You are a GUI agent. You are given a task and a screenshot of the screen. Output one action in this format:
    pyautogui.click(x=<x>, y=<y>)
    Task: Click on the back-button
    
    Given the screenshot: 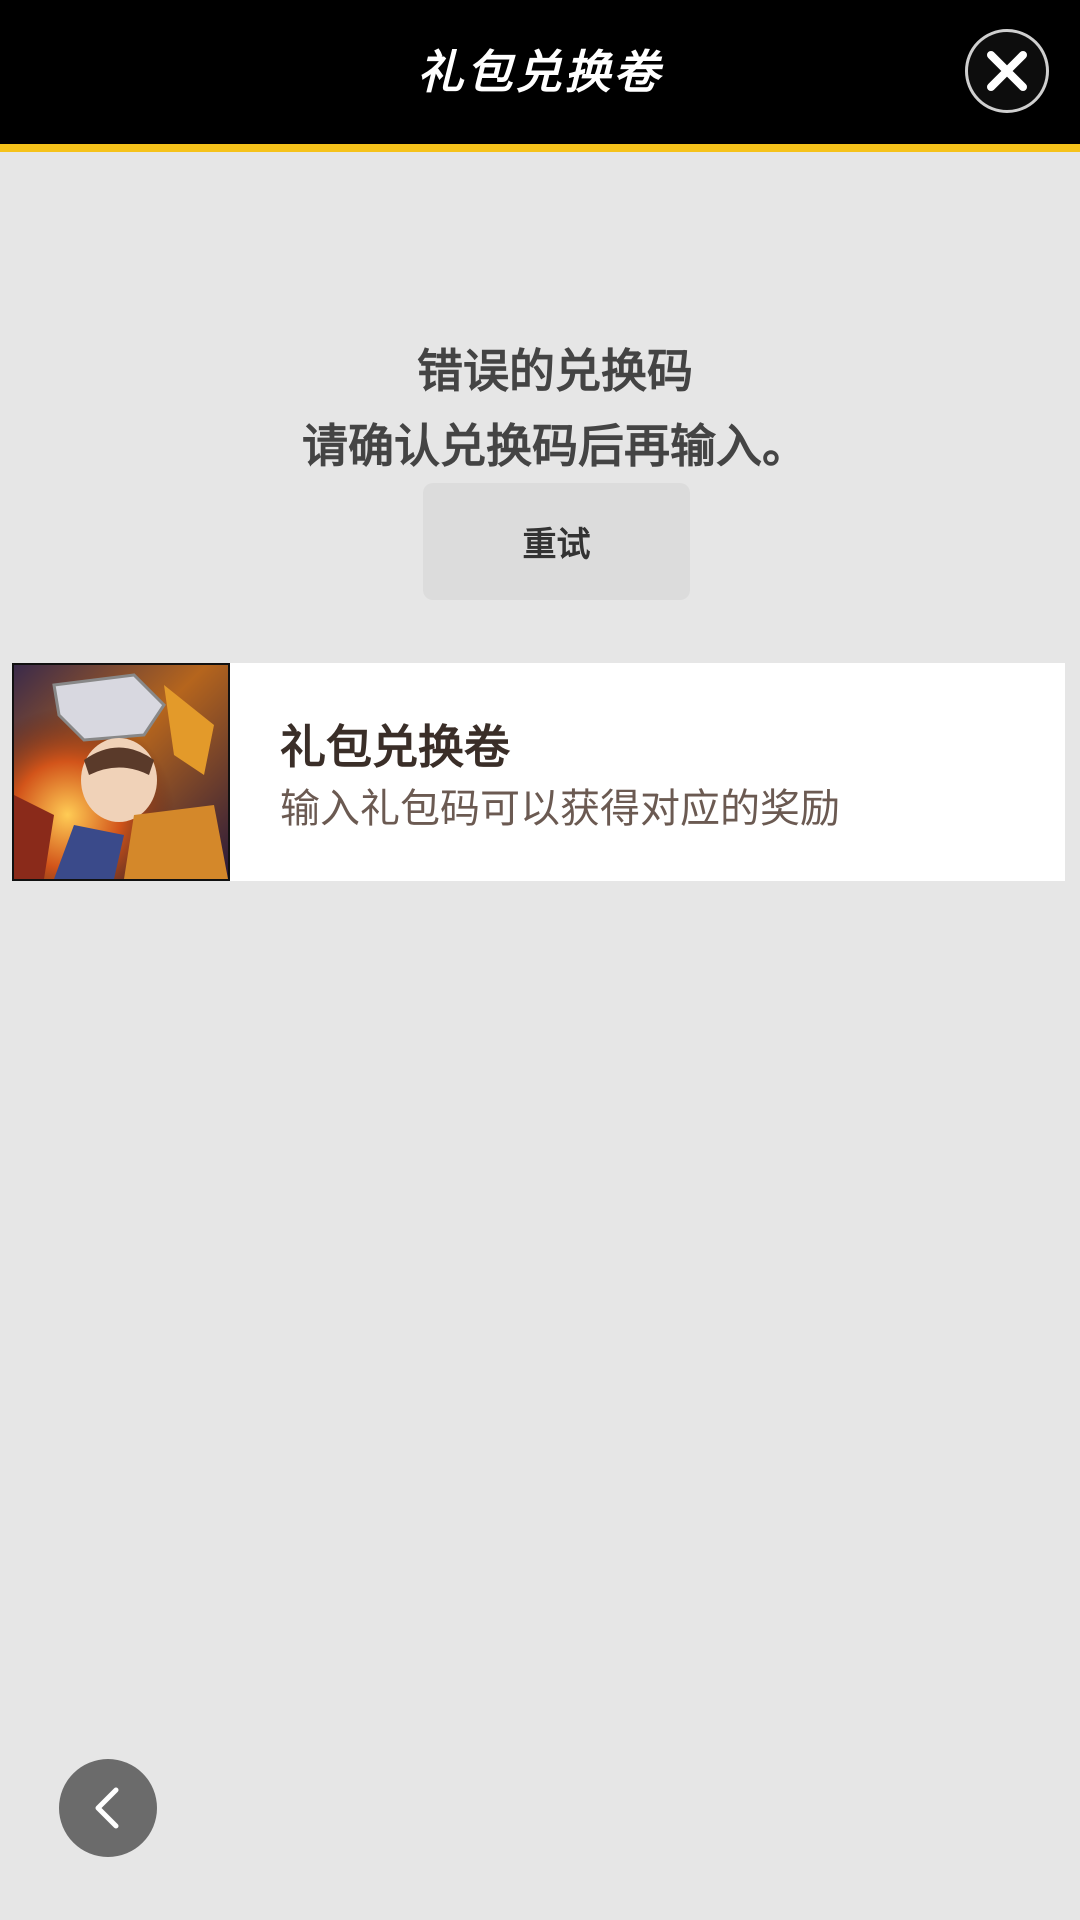 What is the action you would take?
    pyautogui.click(x=108, y=1808)
    